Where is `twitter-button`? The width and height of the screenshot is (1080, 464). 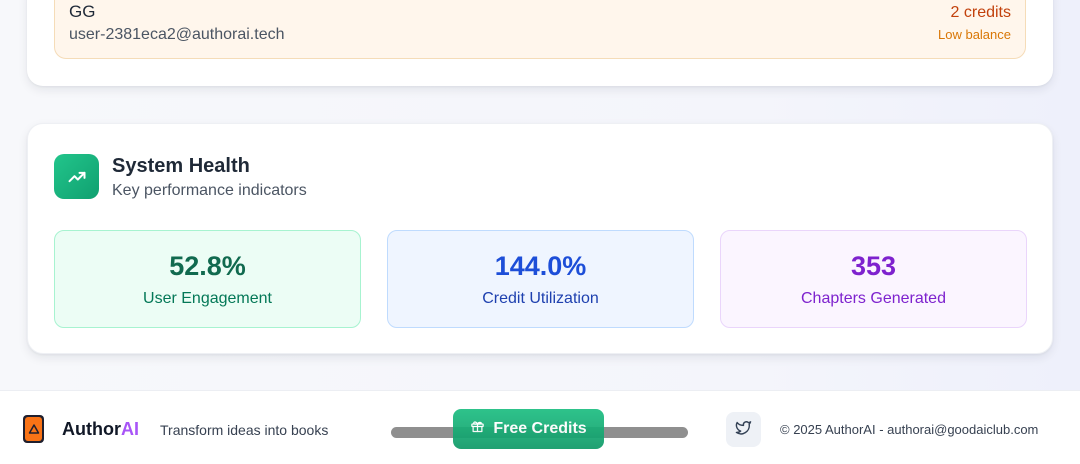 twitter-button is located at coordinates (743, 429).